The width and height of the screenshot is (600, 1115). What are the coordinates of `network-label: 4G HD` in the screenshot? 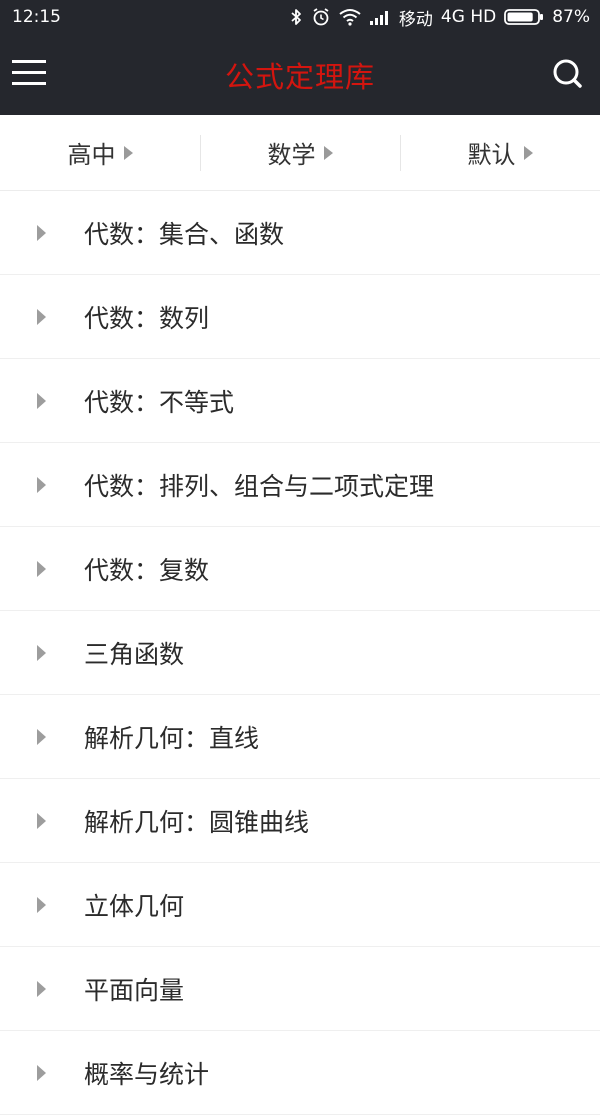 It's located at (468, 17).